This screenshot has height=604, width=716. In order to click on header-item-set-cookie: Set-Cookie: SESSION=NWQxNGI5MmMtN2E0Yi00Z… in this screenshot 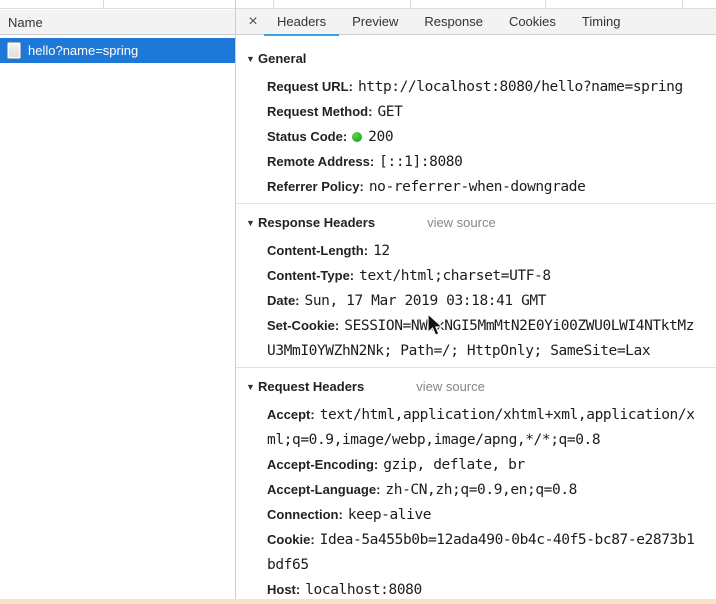, I will do `click(481, 326)`.